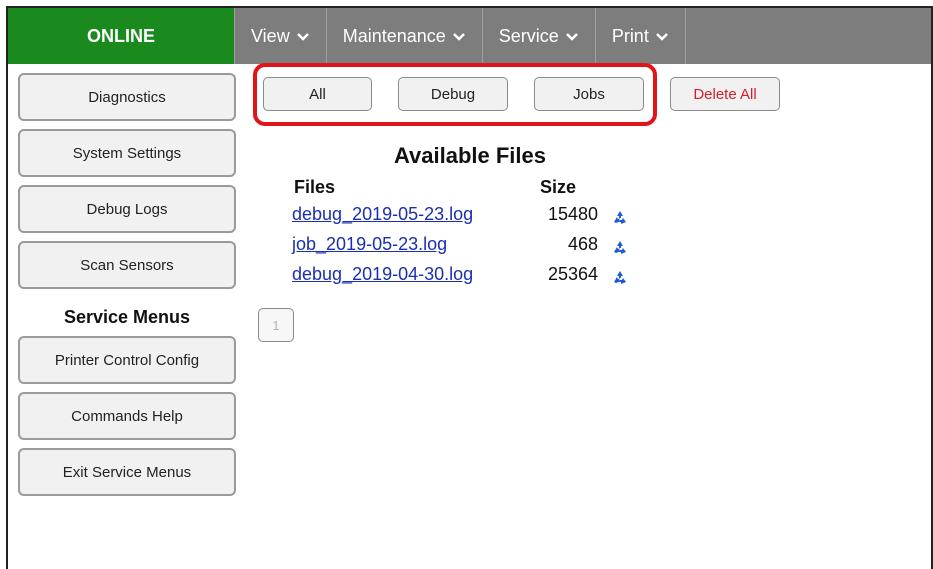 The image size is (933, 569). I want to click on file-link: debug_2019-05-23.log, so click(382, 214).